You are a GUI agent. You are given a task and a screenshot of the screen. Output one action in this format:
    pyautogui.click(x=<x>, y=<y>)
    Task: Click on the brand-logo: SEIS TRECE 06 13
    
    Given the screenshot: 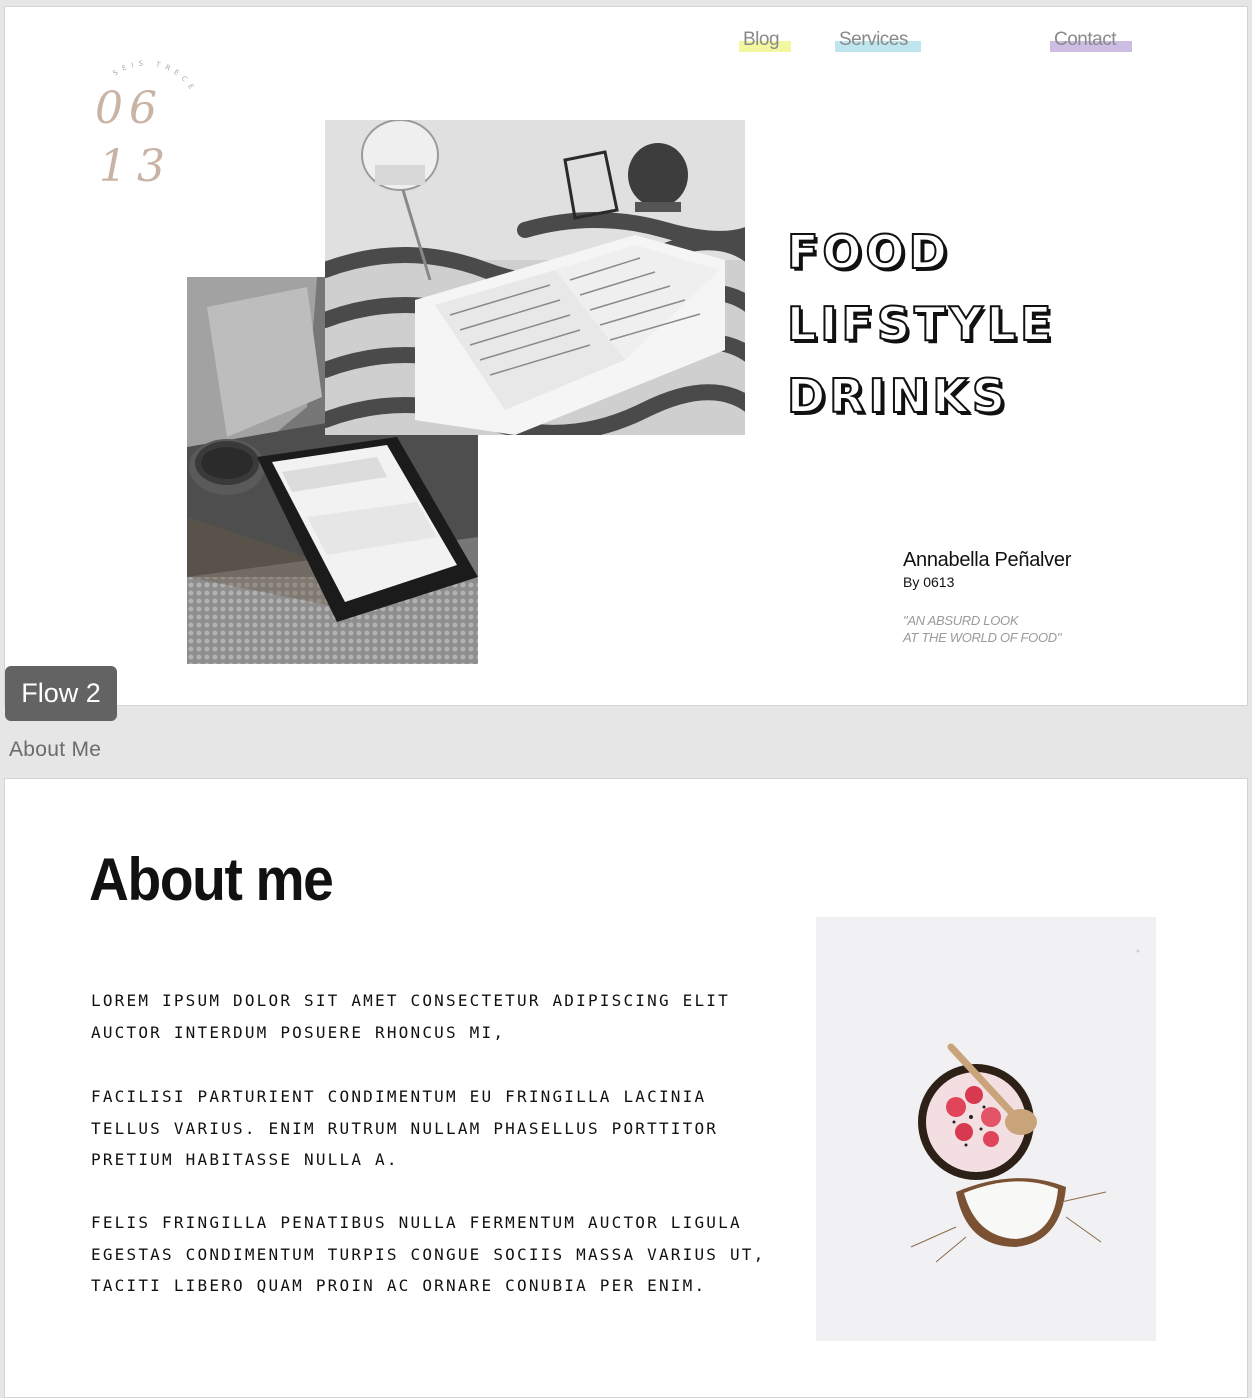 What is the action you would take?
    pyautogui.click(x=145, y=126)
    